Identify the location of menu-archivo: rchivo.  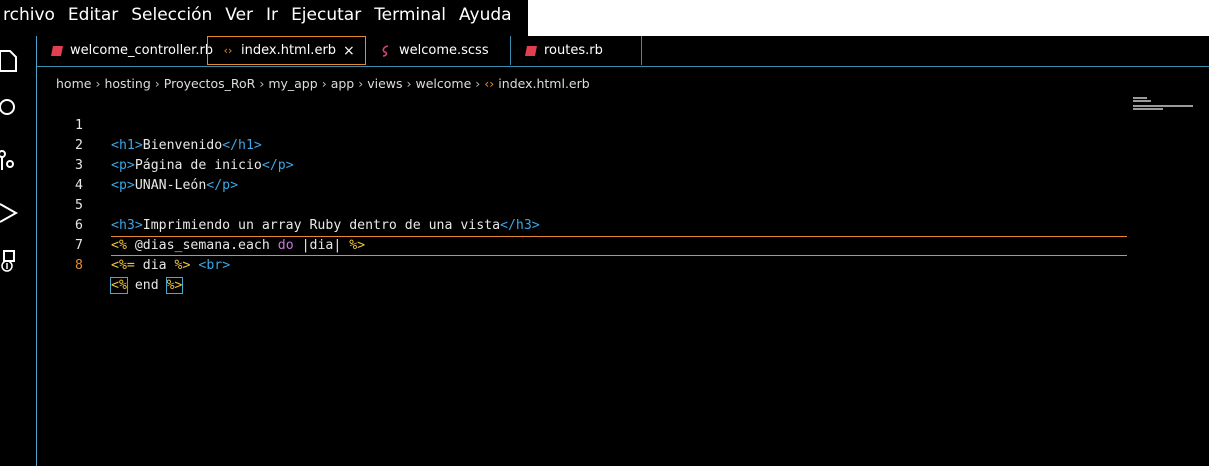
(30, 15).